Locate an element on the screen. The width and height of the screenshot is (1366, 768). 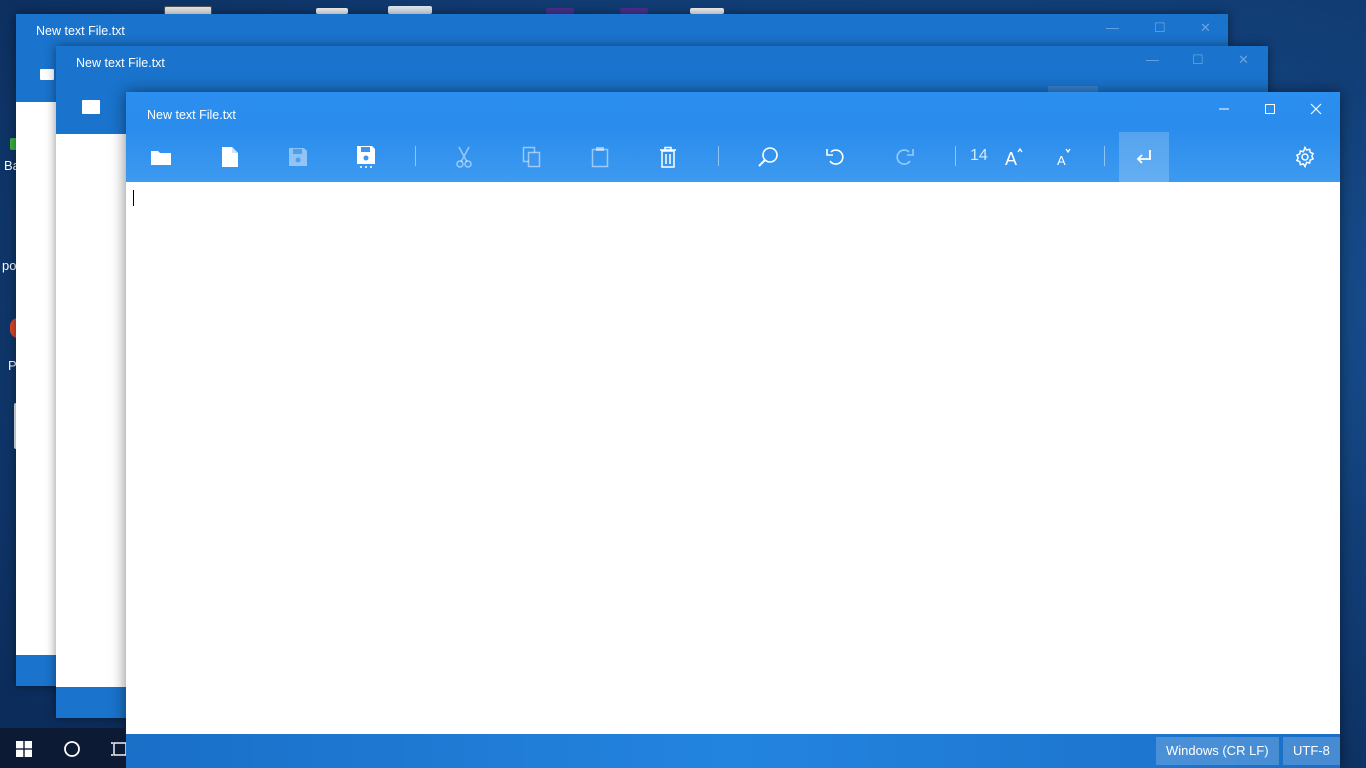
minimize-icon is located at coordinates (1224, 109).